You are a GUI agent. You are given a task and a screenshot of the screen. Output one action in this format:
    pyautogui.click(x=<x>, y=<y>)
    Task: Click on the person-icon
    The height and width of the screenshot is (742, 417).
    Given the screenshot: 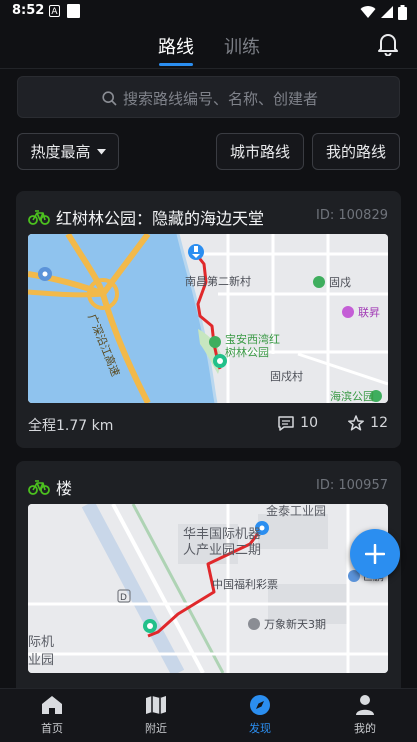 What is the action you would take?
    pyautogui.click(x=365, y=705)
    